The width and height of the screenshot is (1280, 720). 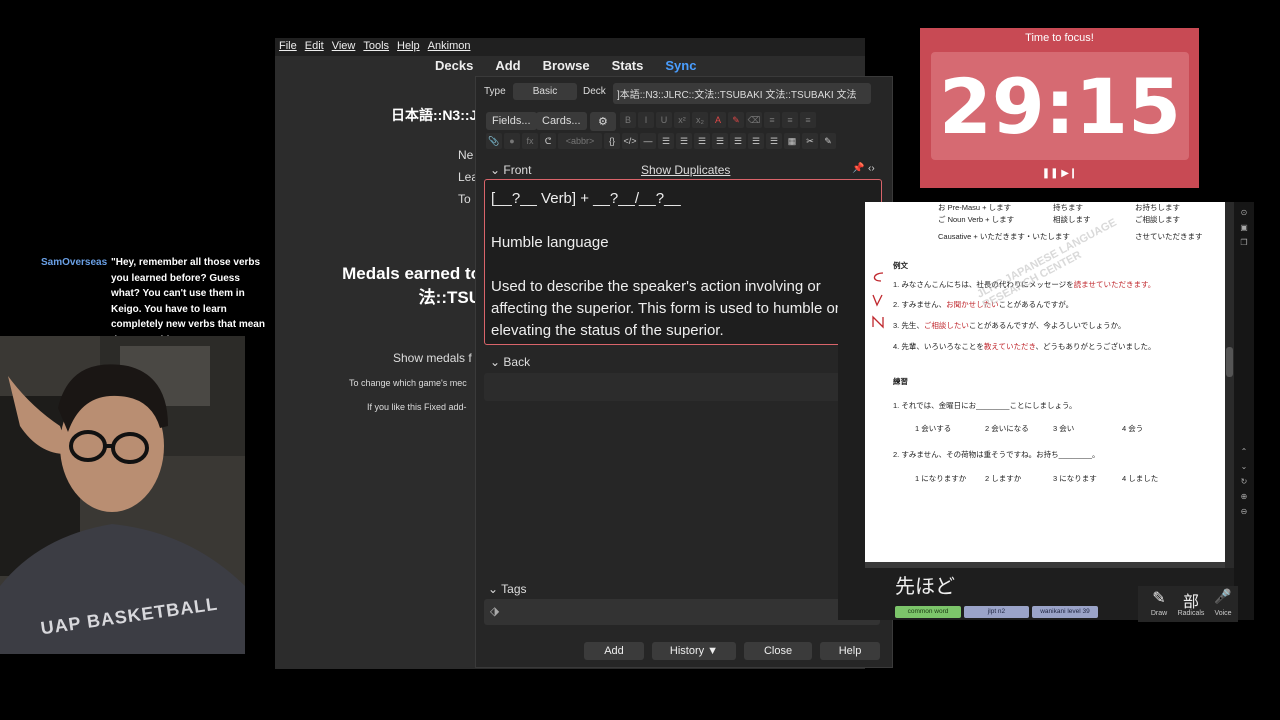 I want to click on voice-icon: 🎤, so click(x=1223, y=596).